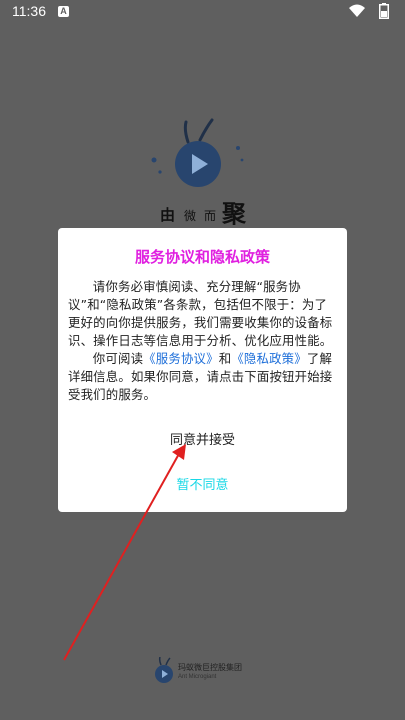  I want to click on footer-logo, so click(164, 670).